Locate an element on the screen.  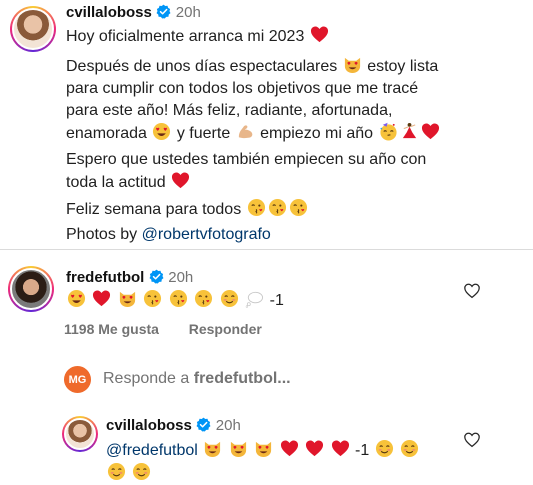
caption-text: toda la actitud is located at coordinates (116, 182).